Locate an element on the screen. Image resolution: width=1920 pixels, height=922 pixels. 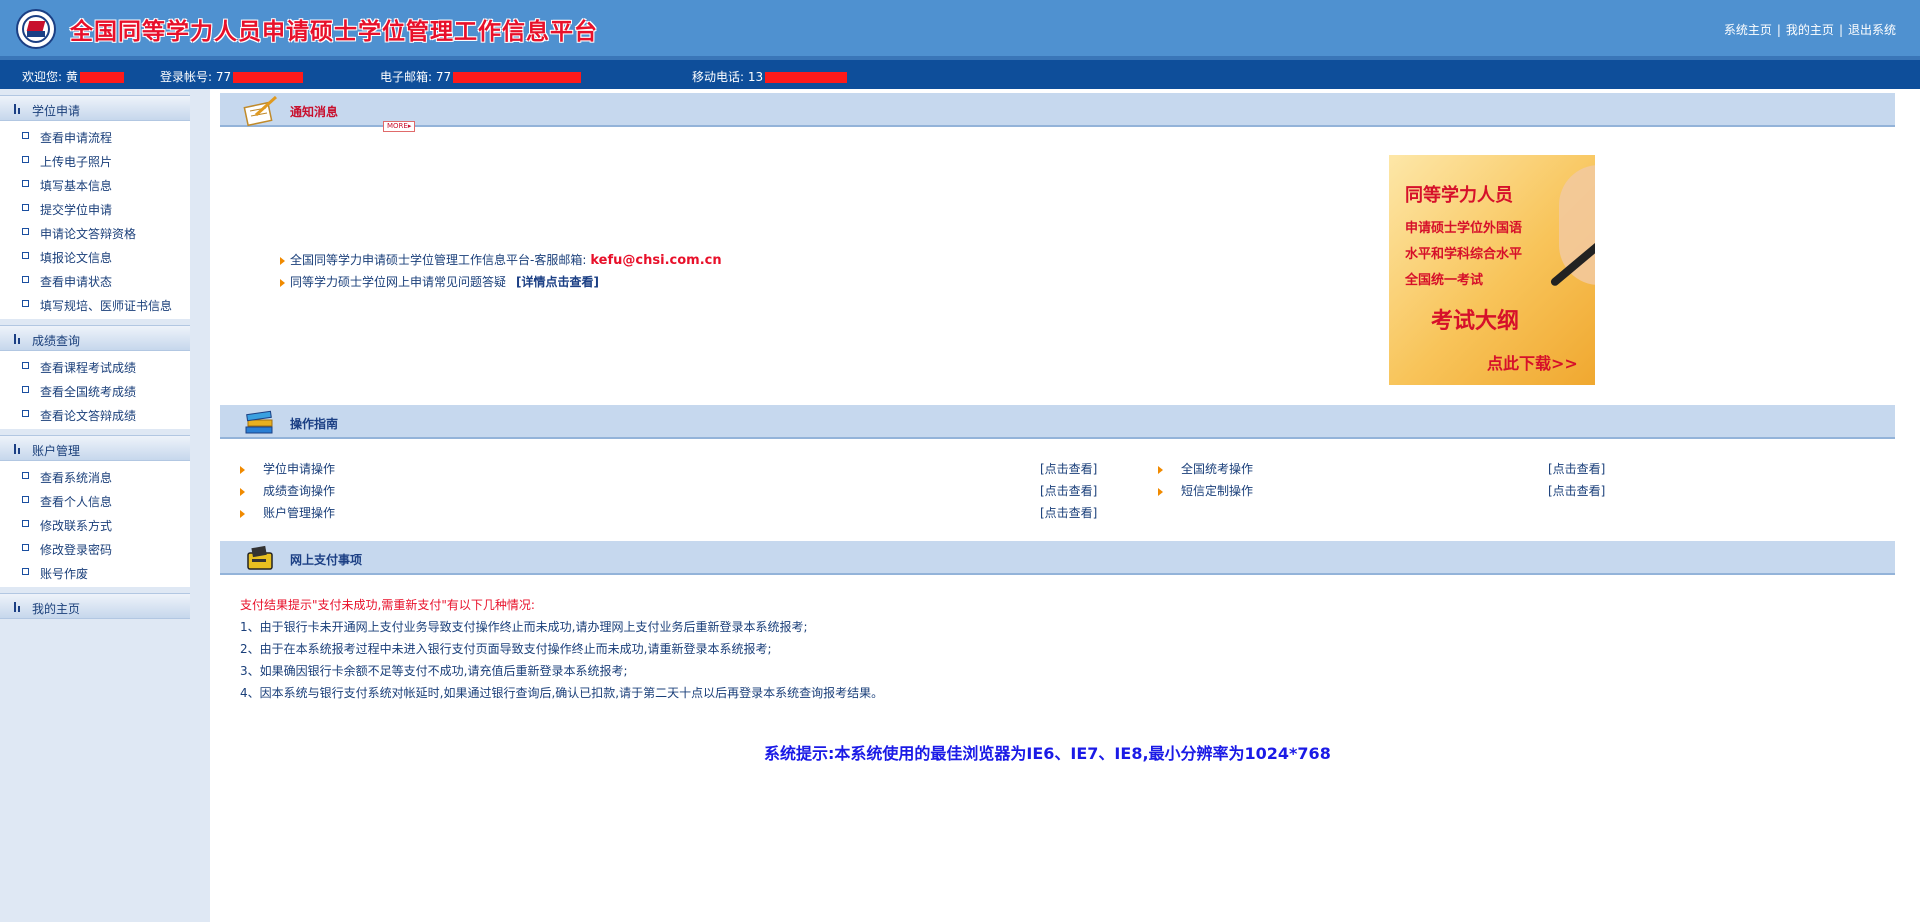
sidebar-item-label: 修改登录密码 is located at coordinates (76, 550).